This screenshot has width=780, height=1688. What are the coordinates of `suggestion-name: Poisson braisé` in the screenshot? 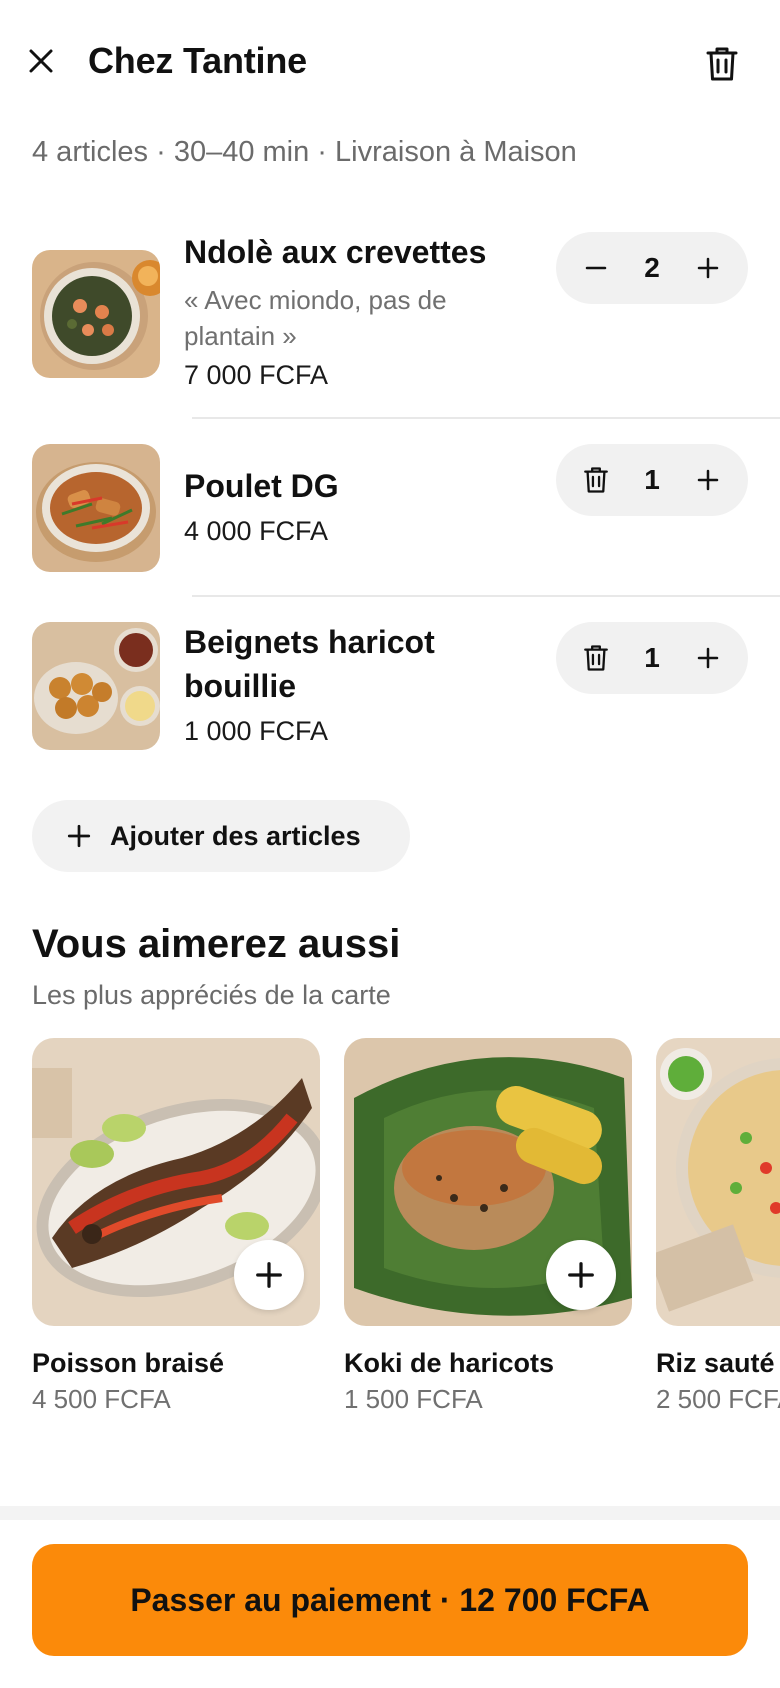 It's located at (128, 1363).